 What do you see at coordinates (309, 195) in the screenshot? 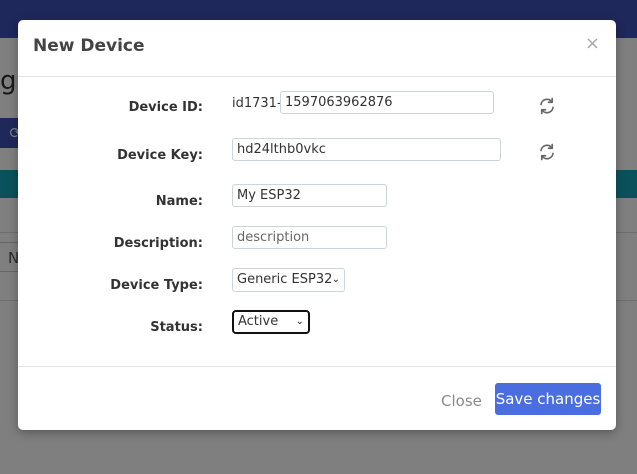
I see `name-input` at bounding box center [309, 195].